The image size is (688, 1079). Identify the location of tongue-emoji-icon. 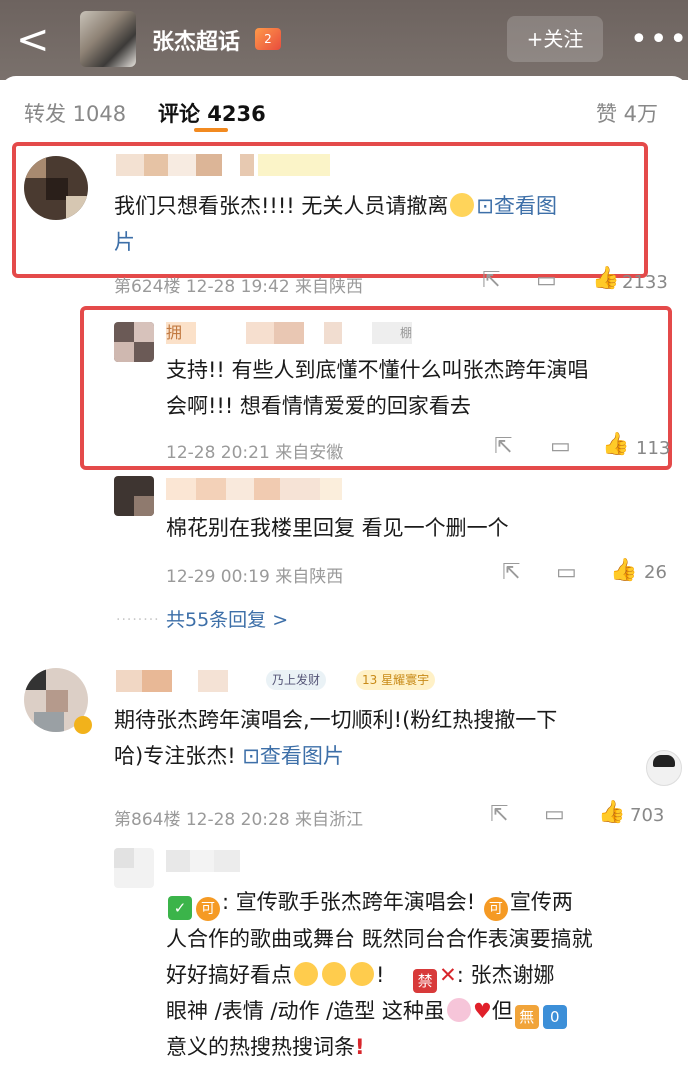
(362, 974).